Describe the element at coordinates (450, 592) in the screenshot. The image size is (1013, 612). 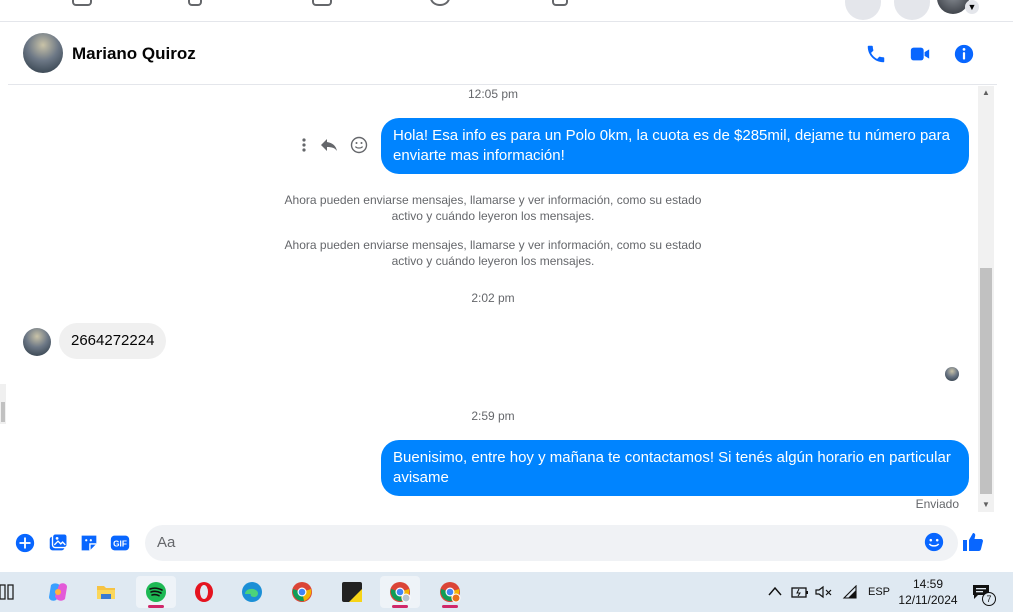
I see `chrome-profile-2-icon` at that location.